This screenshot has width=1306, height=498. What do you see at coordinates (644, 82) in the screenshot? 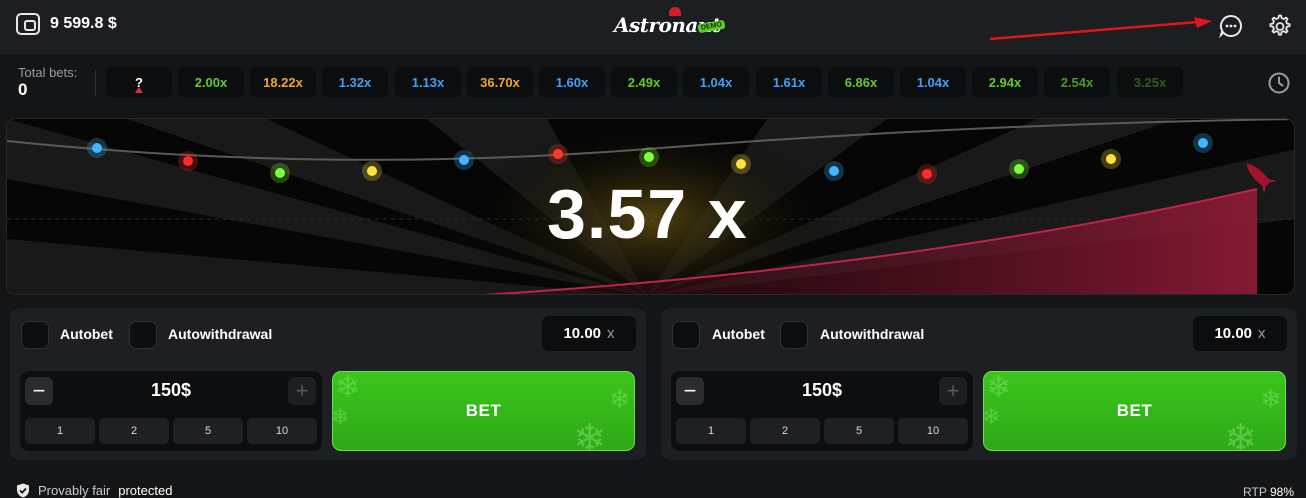
I see `history-multiplier-chip: 2.49x` at bounding box center [644, 82].